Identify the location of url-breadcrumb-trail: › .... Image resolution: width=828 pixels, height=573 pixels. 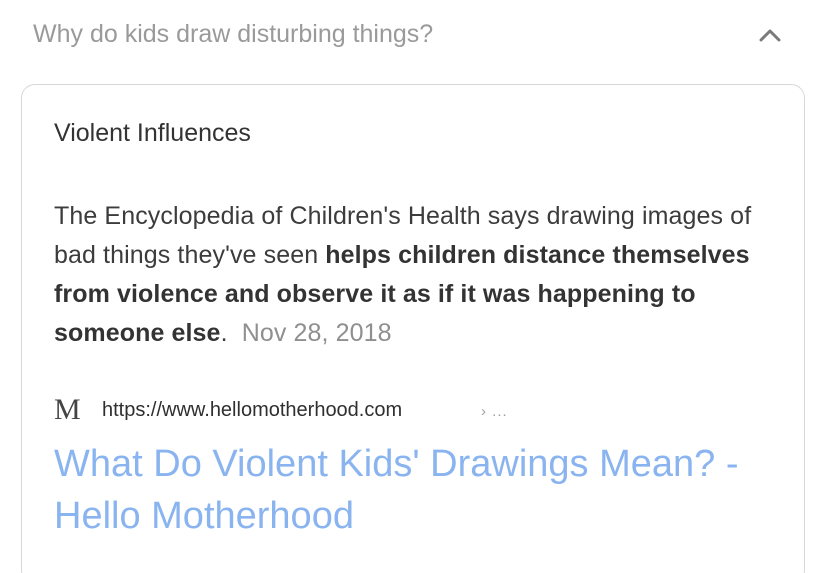
(494, 411).